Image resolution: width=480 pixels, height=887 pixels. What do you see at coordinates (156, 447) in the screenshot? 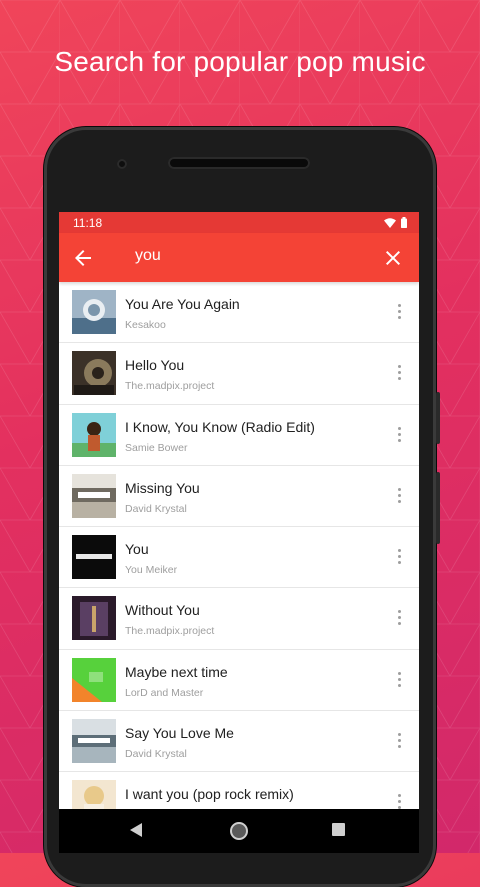
I see `song-artist: Samie Bower` at bounding box center [156, 447].